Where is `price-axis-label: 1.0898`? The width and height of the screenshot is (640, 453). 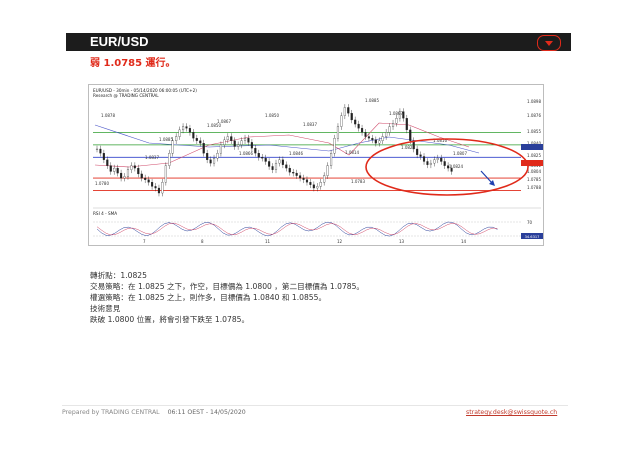
price-axis-label: 1.0898 is located at coordinates (534, 101).